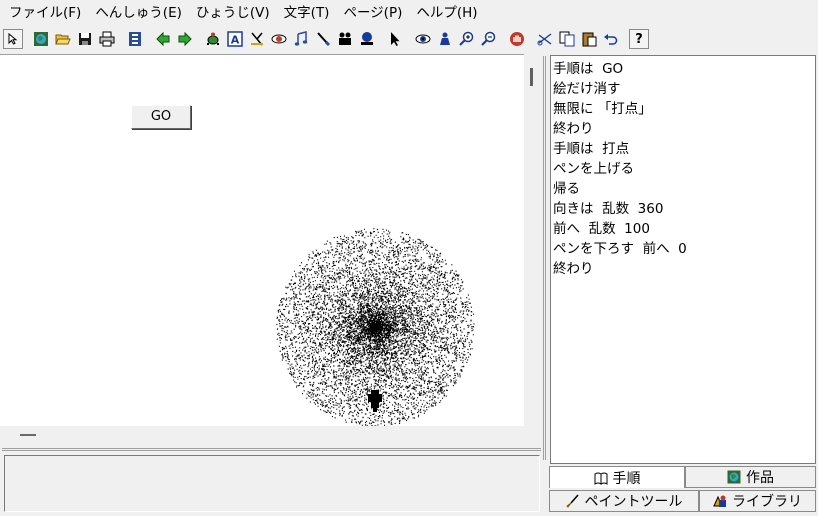 The height and width of the screenshot is (516, 818). I want to click on tab-paint-tool: ペイントツール, so click(624, 501).